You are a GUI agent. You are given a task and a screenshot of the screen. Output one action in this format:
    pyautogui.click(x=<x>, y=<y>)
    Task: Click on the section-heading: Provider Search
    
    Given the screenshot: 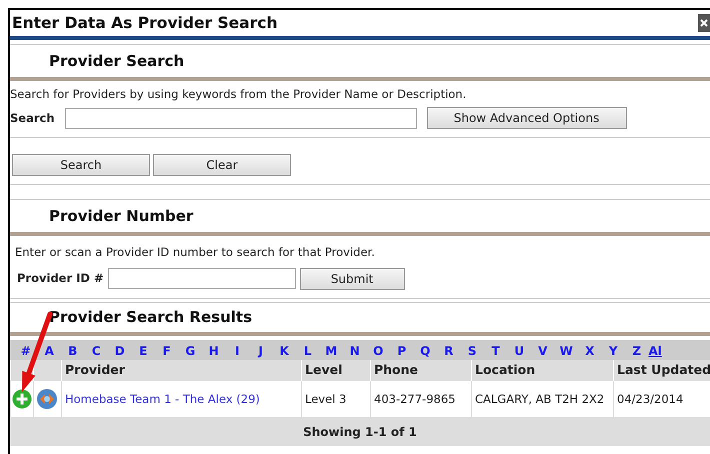 What is the action you would take?
    pyautogui.click(x=116, y=61)
    